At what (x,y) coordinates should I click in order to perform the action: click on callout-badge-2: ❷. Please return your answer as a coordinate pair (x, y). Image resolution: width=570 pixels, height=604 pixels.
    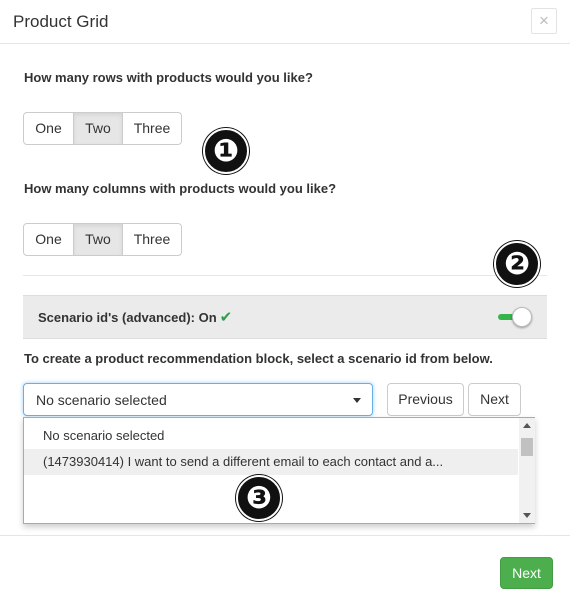
    Looking at the image, I should click on (517, 264).